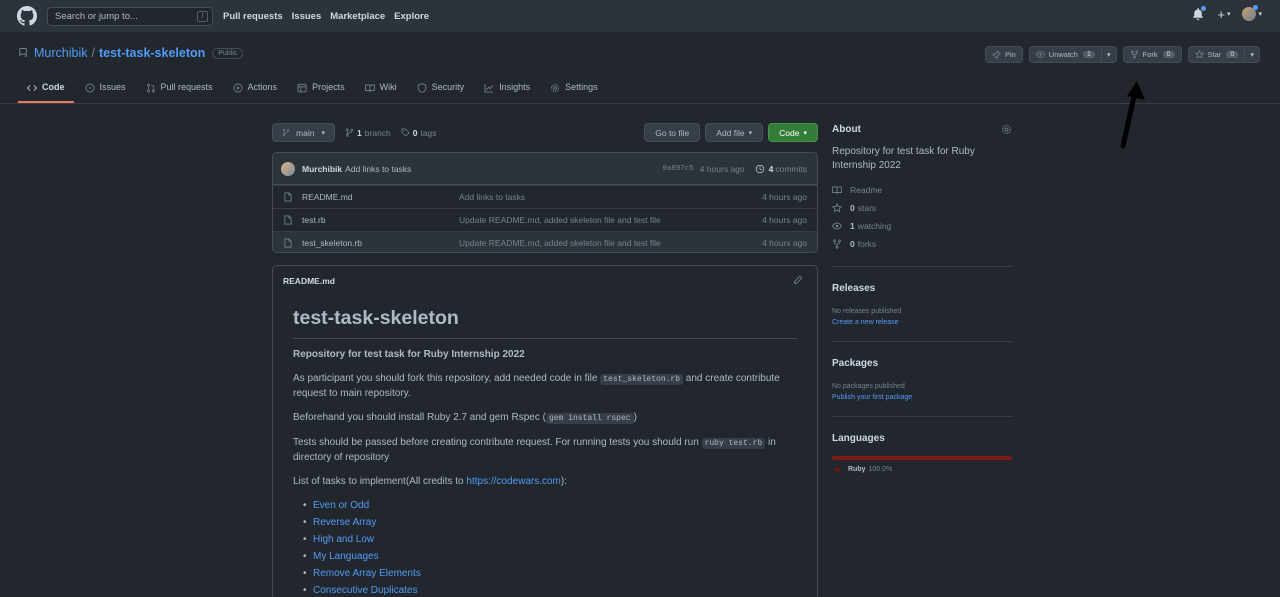 The width and height of the screenshot is (1280, 597). Describe the element at coordinates (378, 169) in the screenshot. I see `commit-message: Add links to tasks` at that location.